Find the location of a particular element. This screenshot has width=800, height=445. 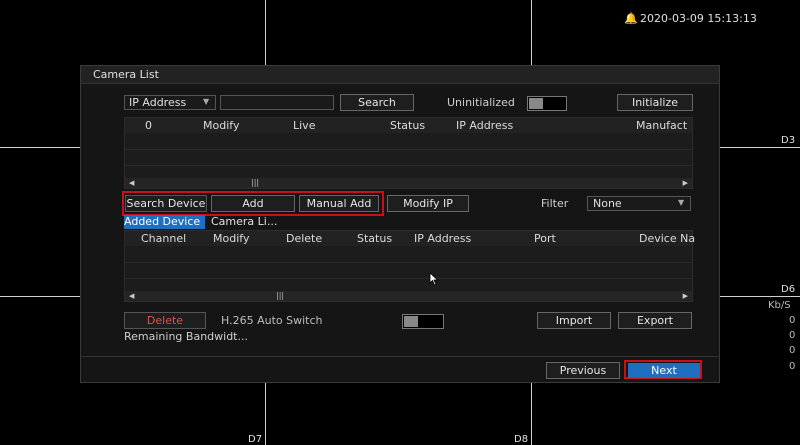

channel-label-d7: D7 is located at coordinates (255, 439).